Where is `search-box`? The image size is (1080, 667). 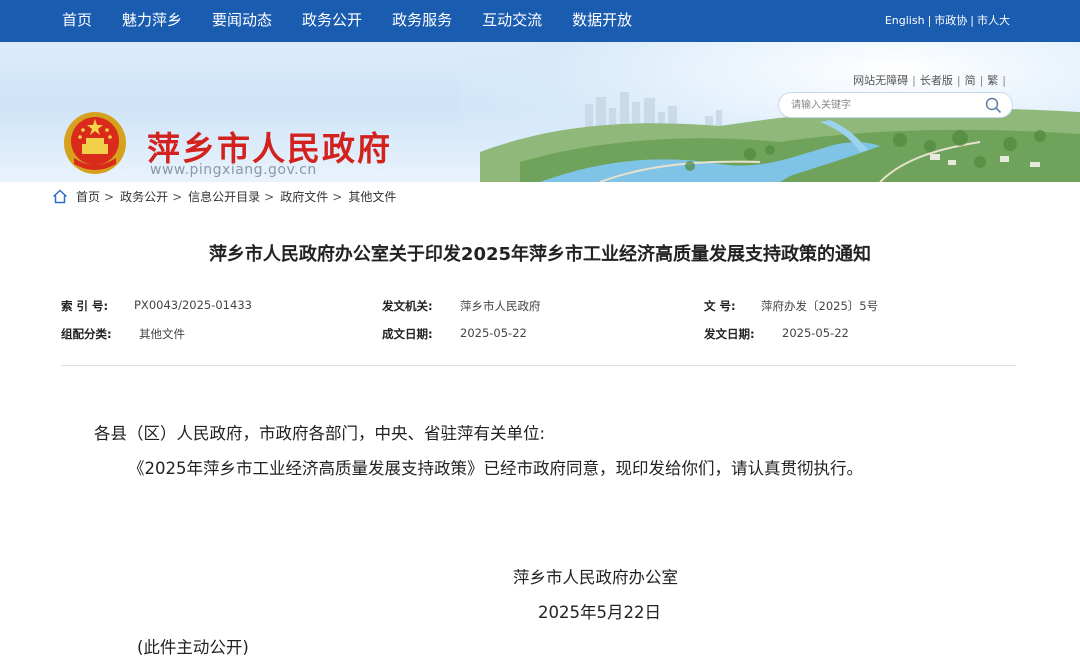
search-box is located at coordinates (895, 105).